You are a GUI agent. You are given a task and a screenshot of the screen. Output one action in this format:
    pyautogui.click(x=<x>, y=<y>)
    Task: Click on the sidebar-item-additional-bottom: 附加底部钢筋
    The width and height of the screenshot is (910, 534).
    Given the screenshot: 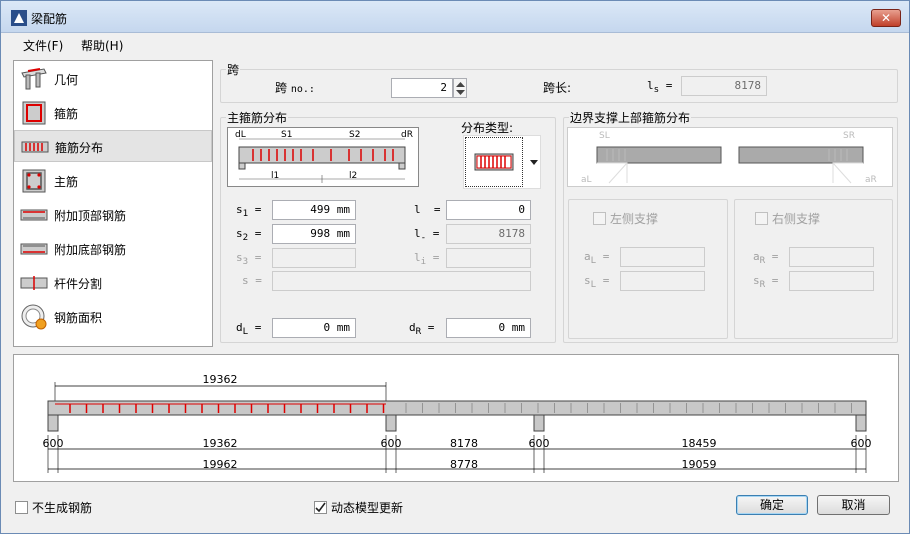 What is the action you would take?
    pyautogui.click(x=113, y=249)
    